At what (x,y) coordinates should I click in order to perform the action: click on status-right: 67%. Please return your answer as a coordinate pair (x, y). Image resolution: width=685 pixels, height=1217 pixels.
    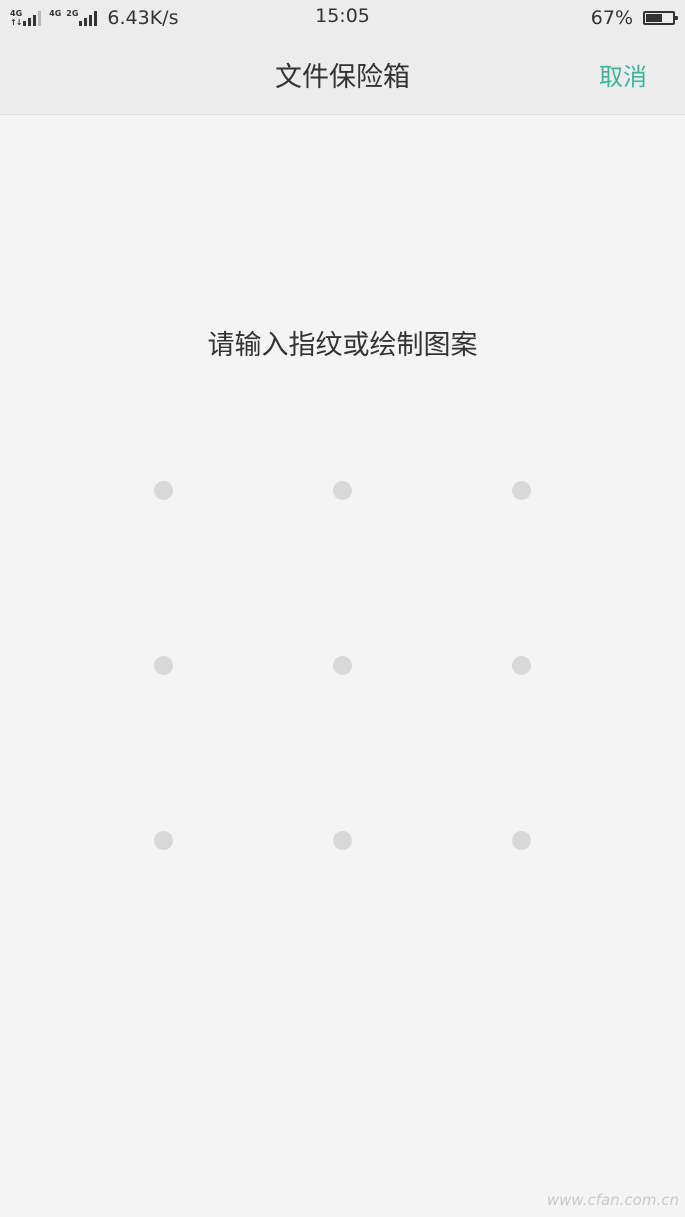
    Looking at the image, I should click on (634, 18).